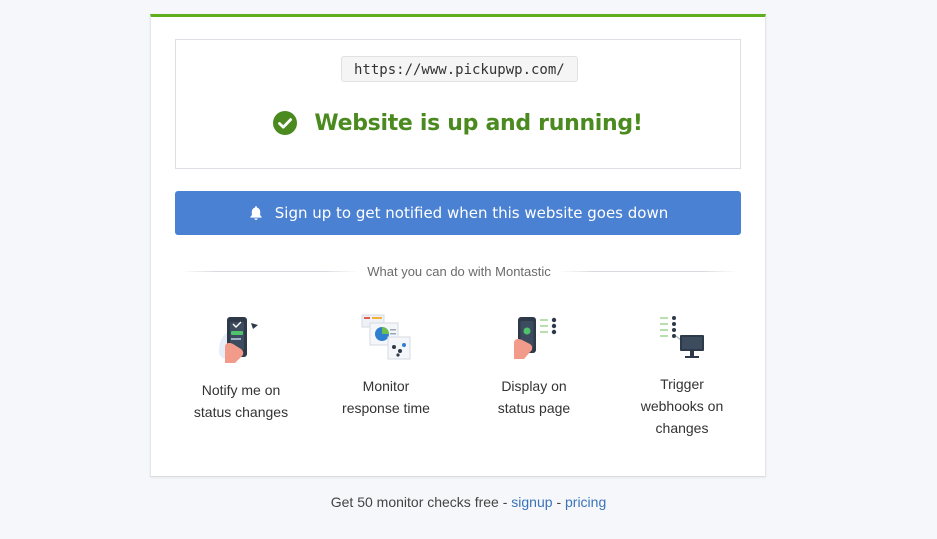 The height and width of the screenshot is (539, 937). Describe the element at coordinates (535, 338) in the screenshot. I see `status-page-icon` at that location.